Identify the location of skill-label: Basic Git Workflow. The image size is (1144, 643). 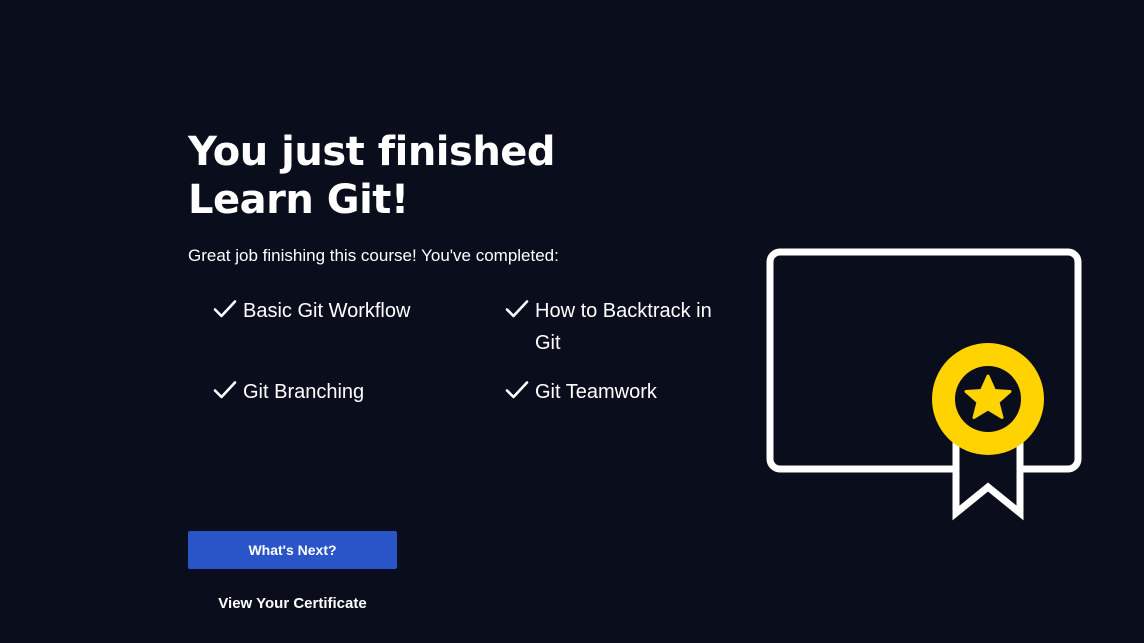
(327, 311).